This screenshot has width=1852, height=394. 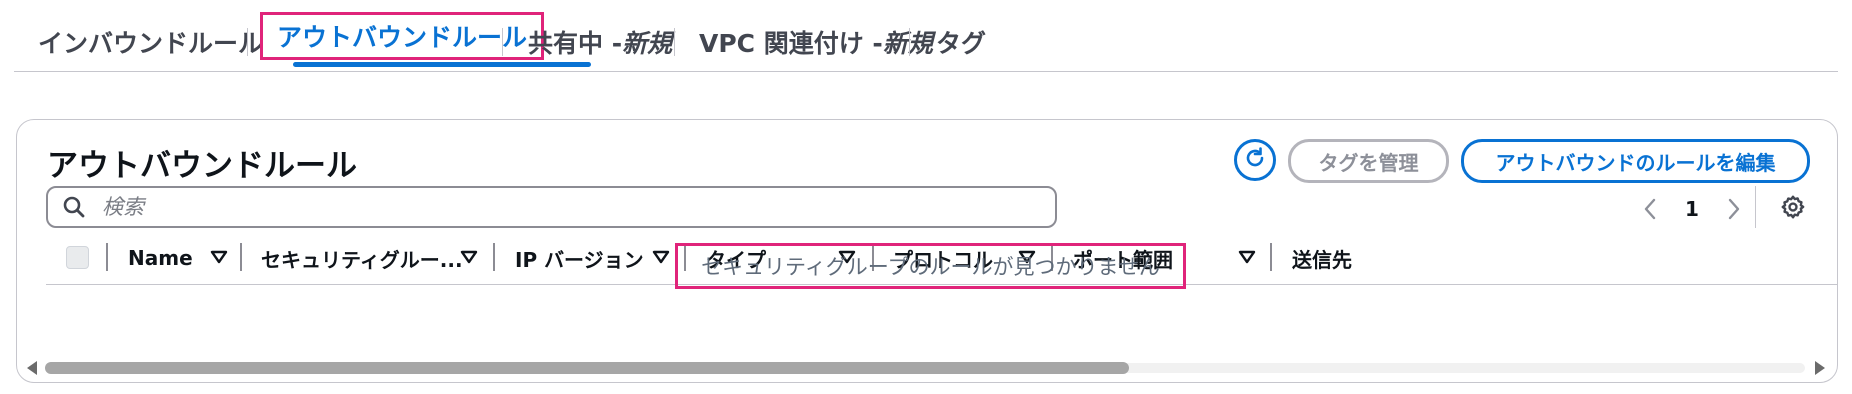 I want to click on tab-label: インバウンドルール, so click(x=151, y=43).